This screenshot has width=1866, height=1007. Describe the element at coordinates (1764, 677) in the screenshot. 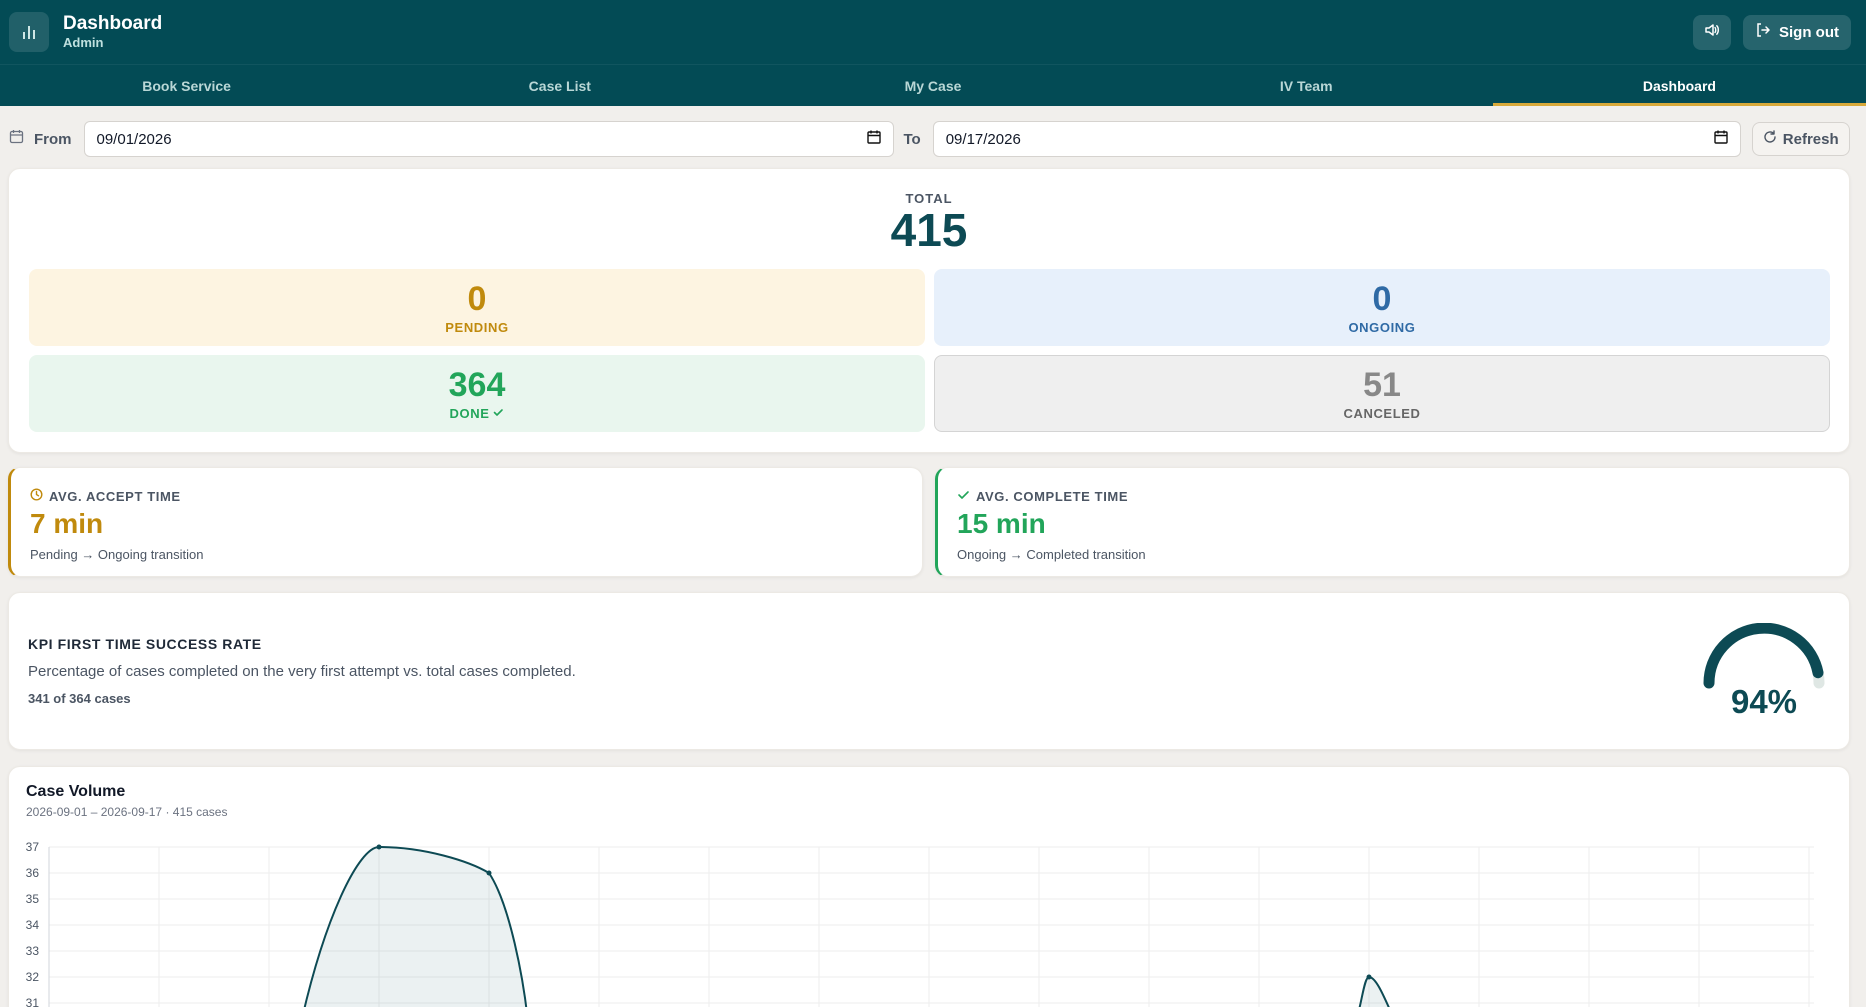

I see `kpi-gauge: 94%` at that location.